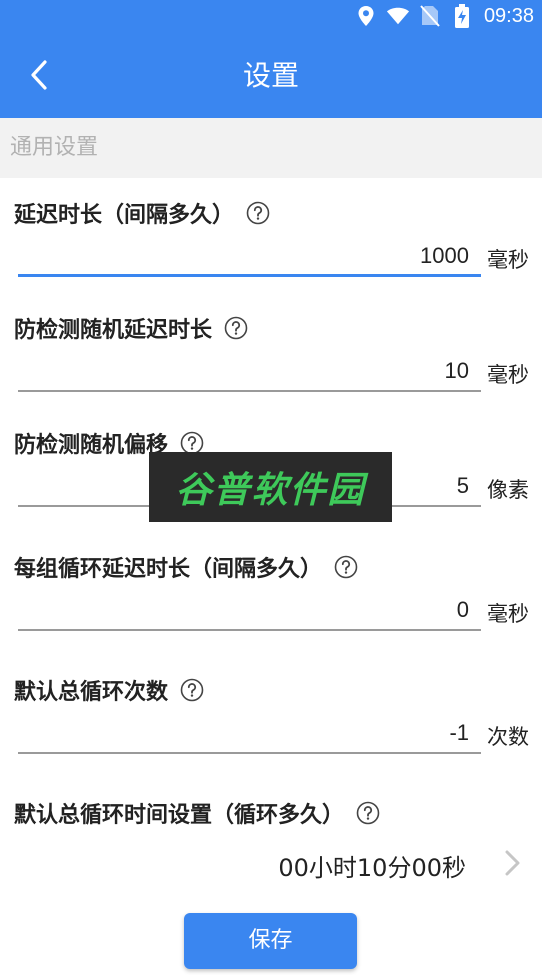 This screenshot has width=542, height=975. I want to click on unit-label: 像素, so click(508, 490).